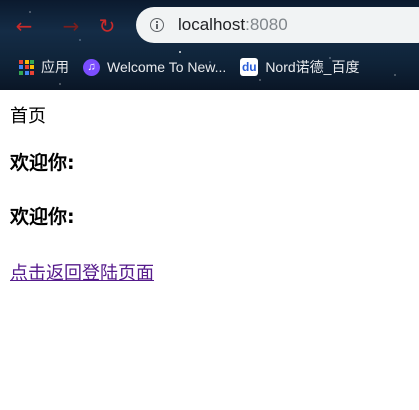  I want to click on url-text: localhost:8080, so click(233, 25).